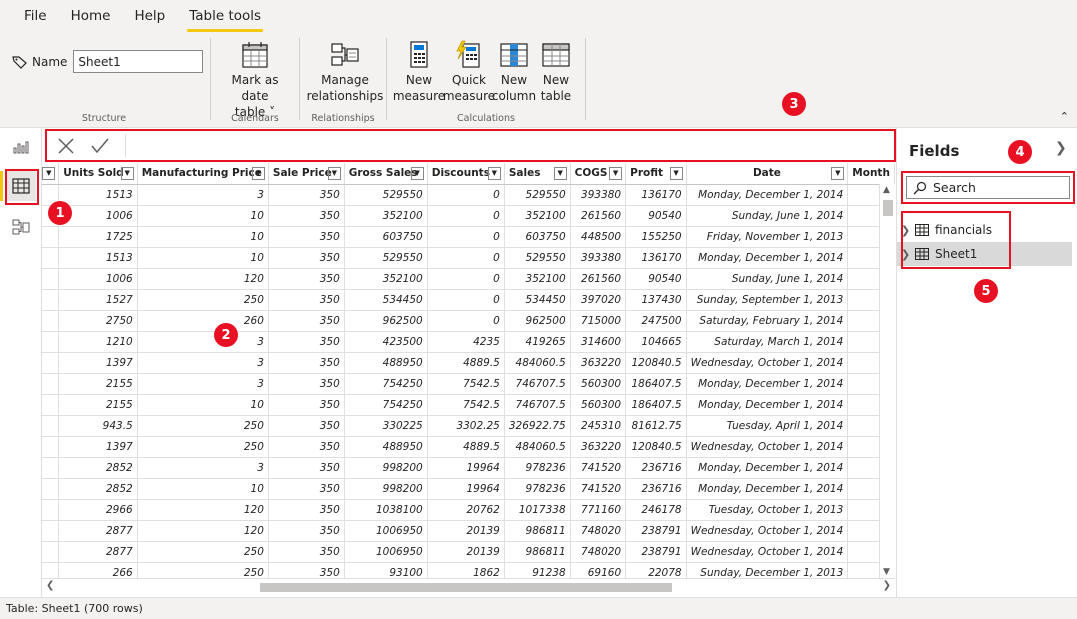 The image size is (1077, 619). What do you see at coordinates (537, 174) in the screenshot?
I see `column-header: Sales ▼` at bounding box center [537, 174].